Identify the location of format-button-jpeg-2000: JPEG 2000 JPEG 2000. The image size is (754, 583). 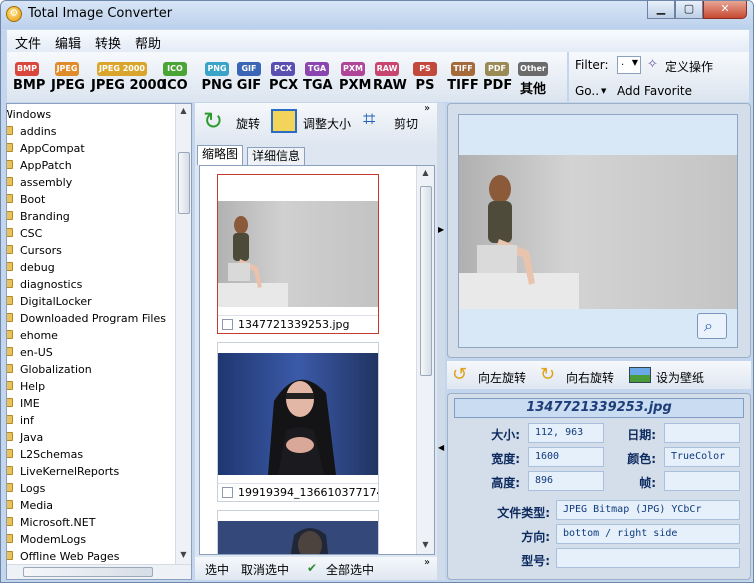
(128, 76).